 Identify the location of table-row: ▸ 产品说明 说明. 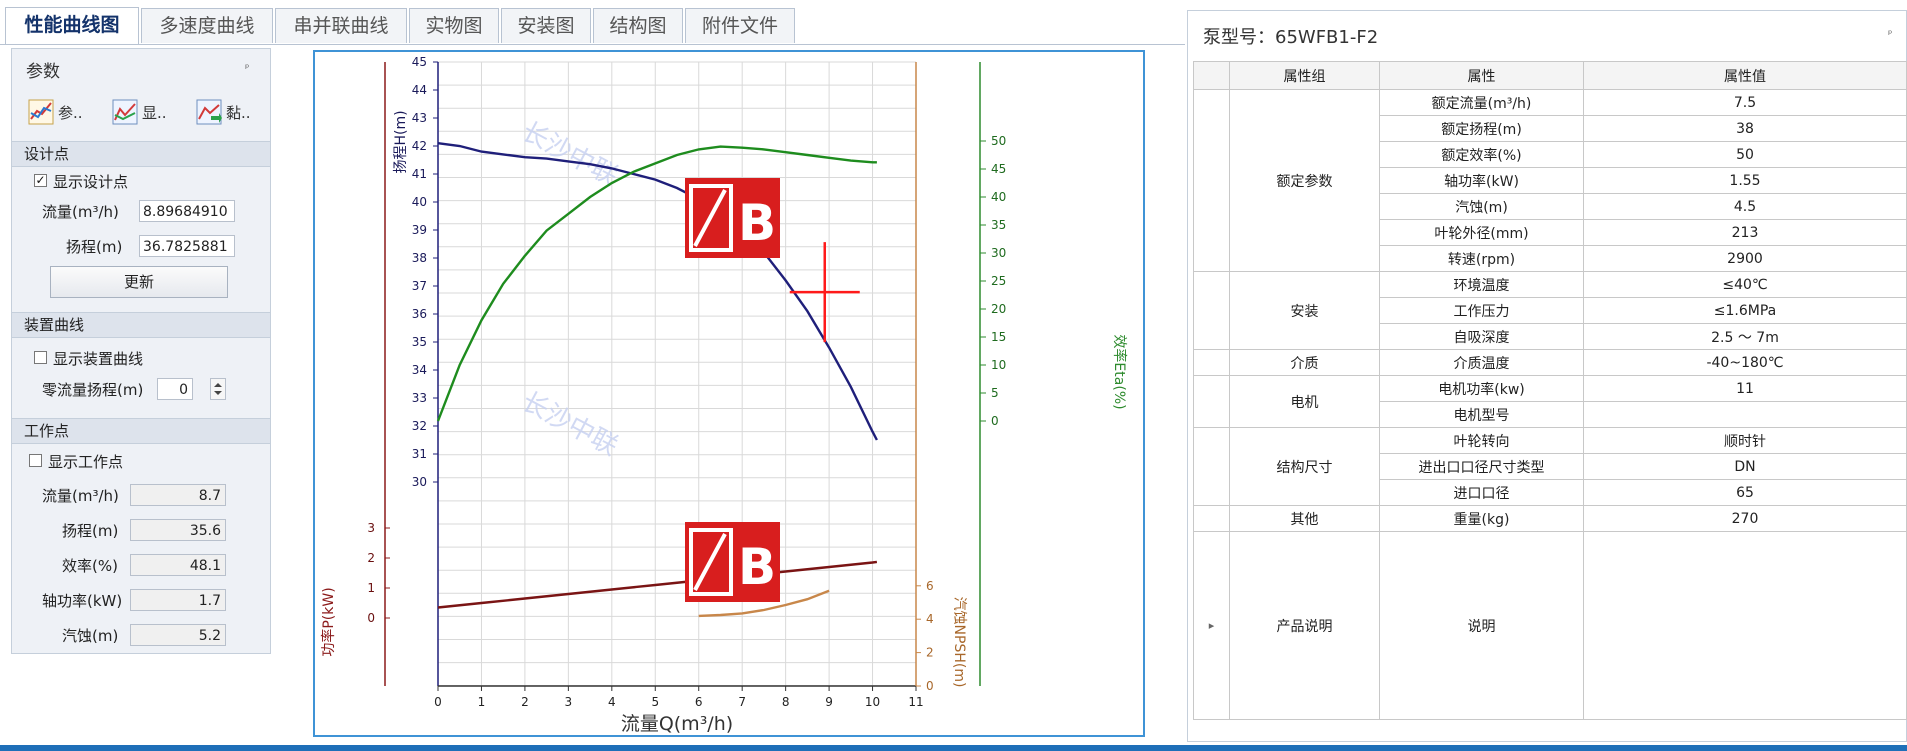
(1550, 625).